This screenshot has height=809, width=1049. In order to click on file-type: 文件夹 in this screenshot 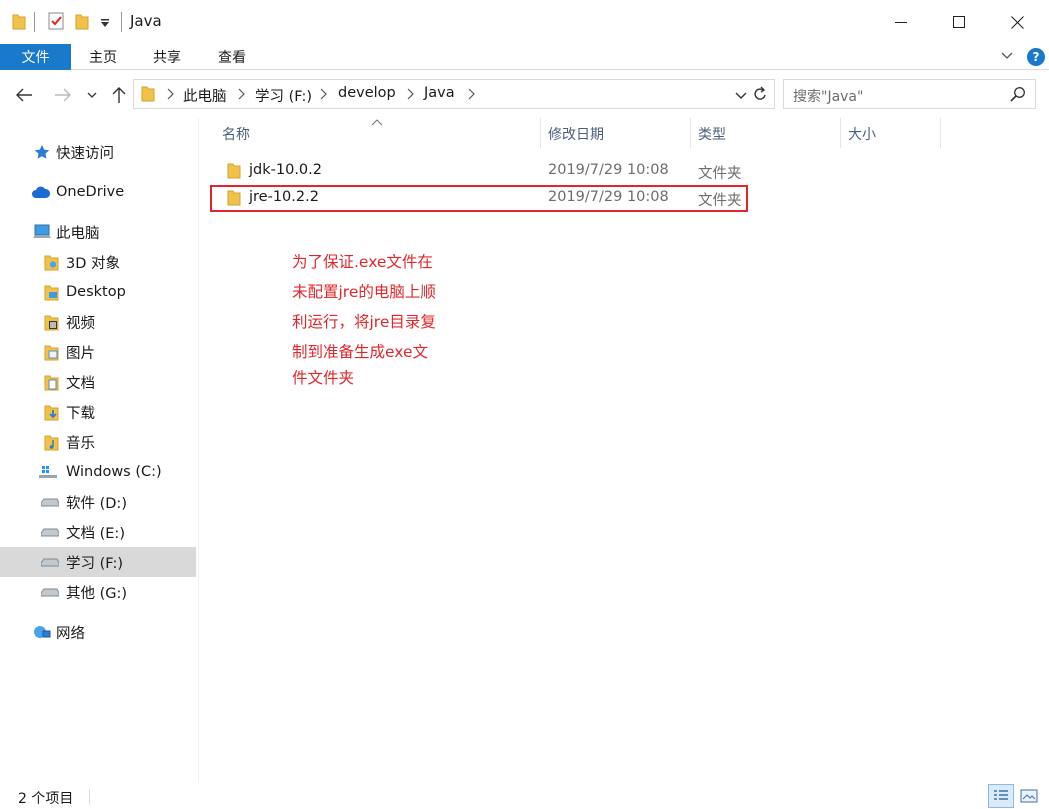, I will do `click(720, 174)`.